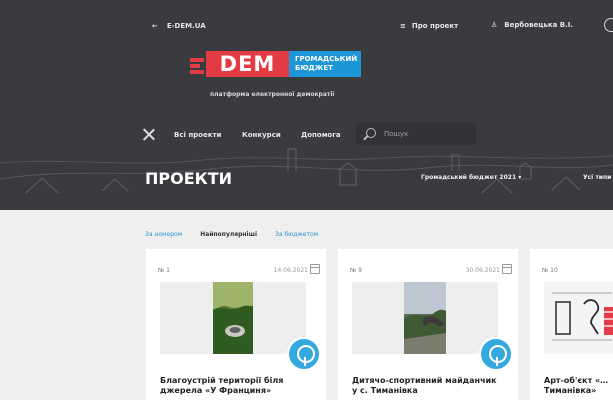 The image size is (613, 400). Describe the element at coordinates (148, 134) in the screenshot. I see `close-icon` at that location.